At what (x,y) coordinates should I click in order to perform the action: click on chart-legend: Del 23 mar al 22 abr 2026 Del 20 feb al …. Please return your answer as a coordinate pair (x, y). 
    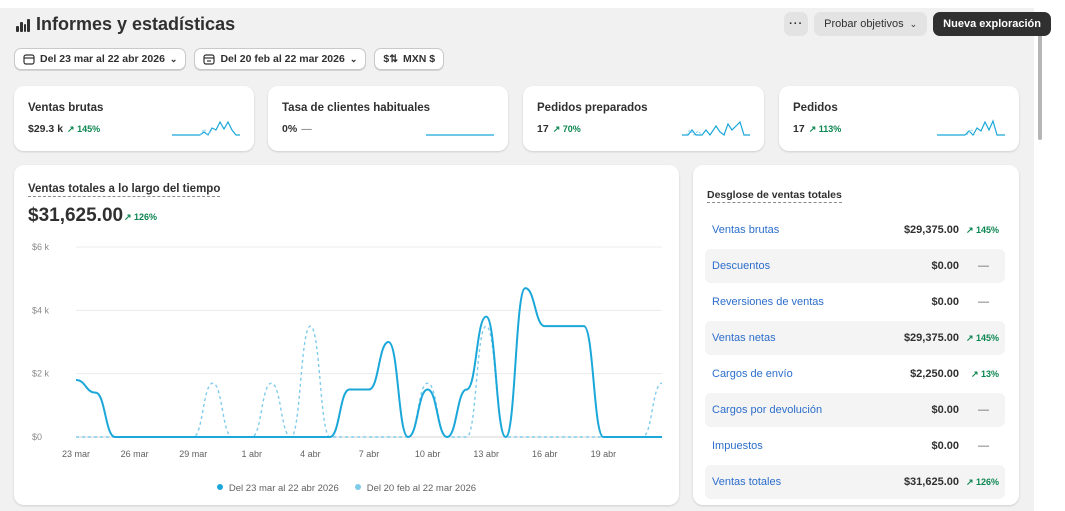
    Looking at the image, I should click on (346, 488).